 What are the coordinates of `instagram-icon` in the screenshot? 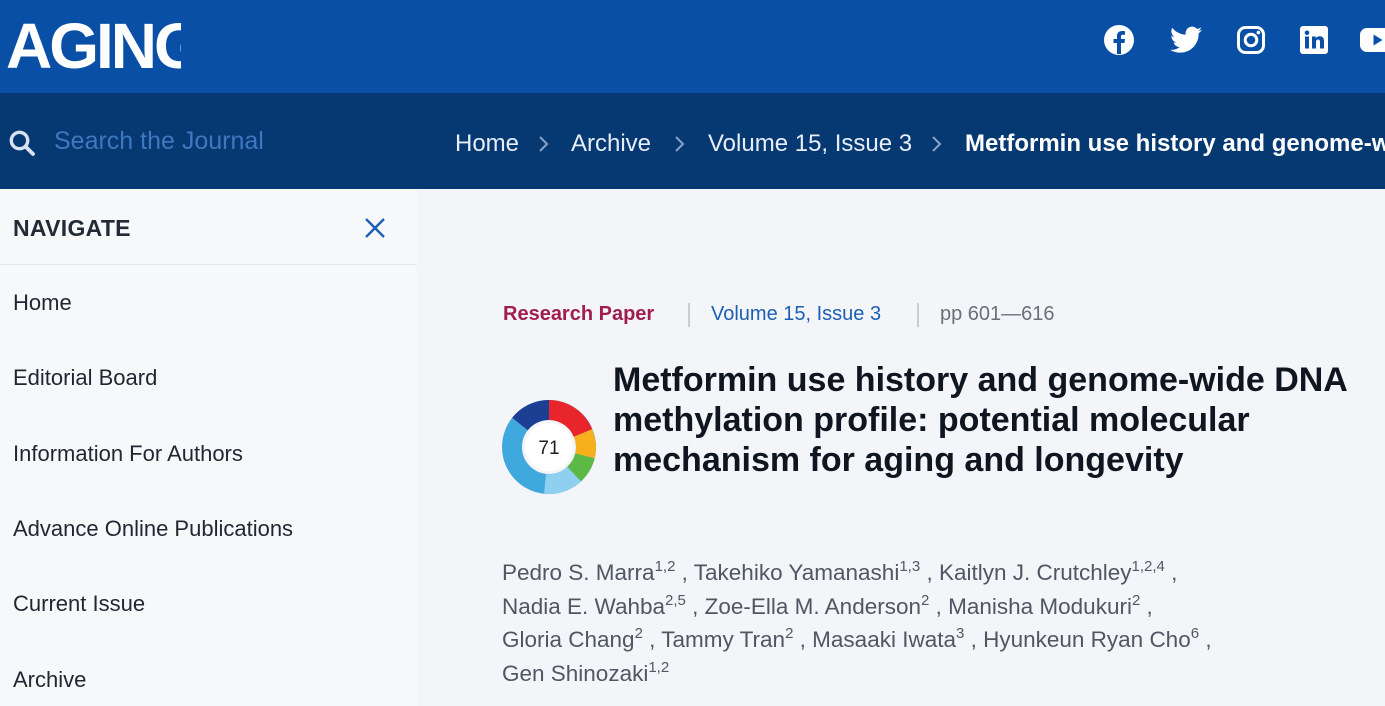 It's located at (1251, 40).